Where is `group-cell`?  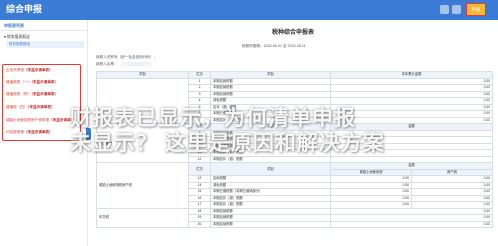 group-cell is located at coordinates (142, 100).